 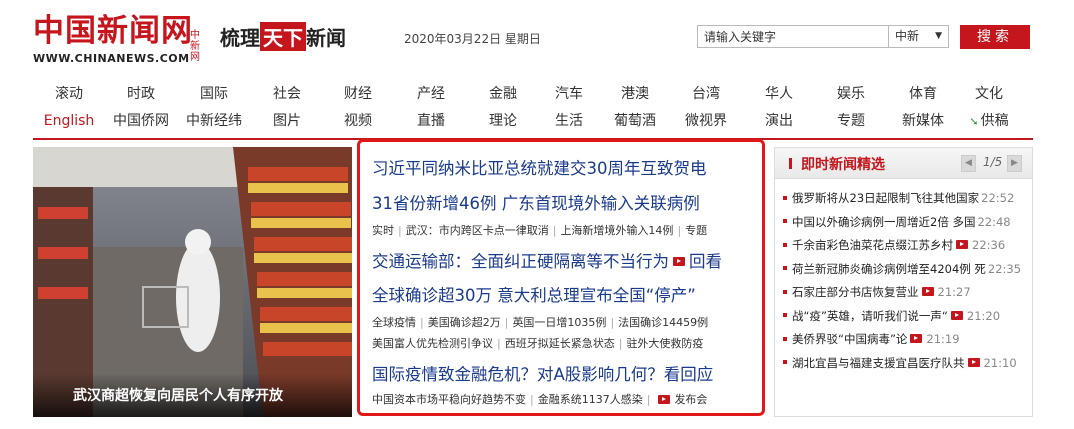 I want to click on nav-item: 产经, so click(x=431, y=94).